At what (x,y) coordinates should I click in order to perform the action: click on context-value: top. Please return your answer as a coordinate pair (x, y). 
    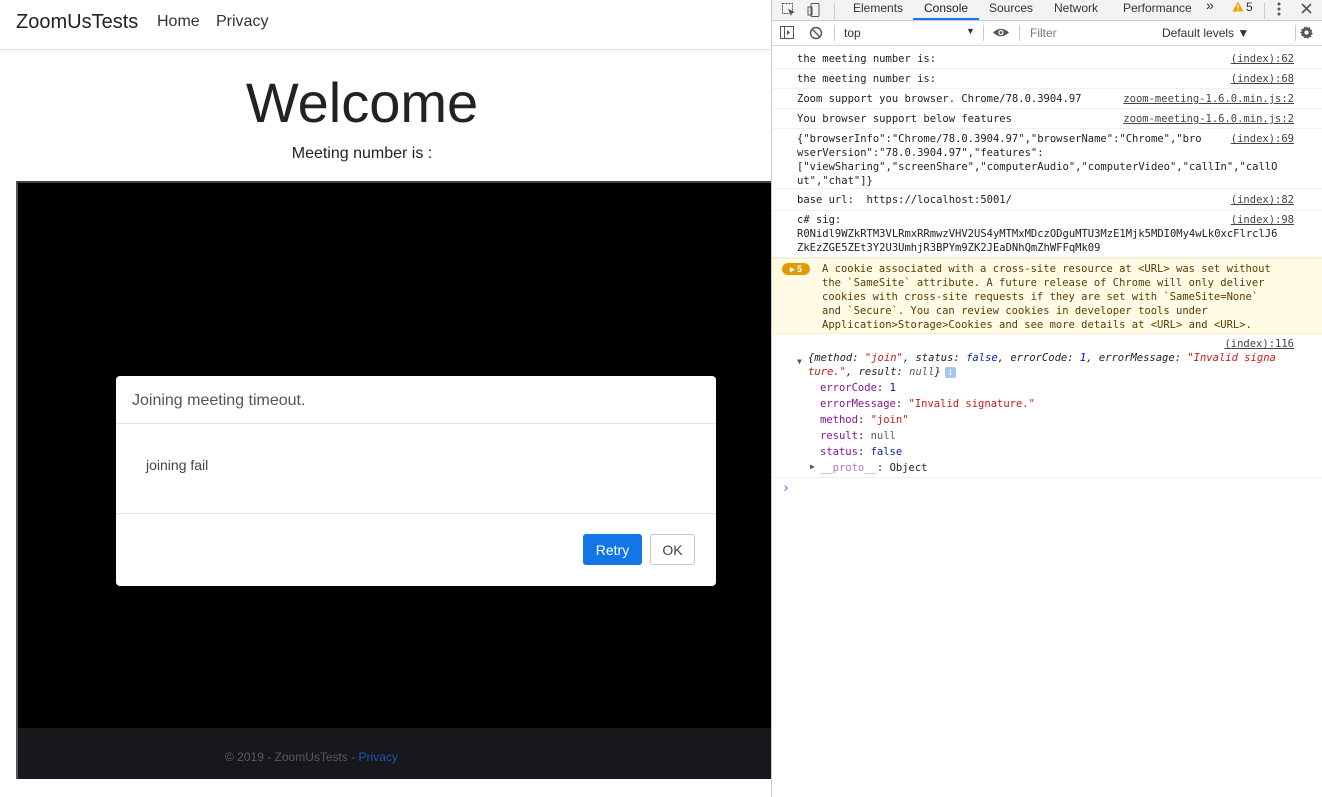
    Looking at the image, I should click on (852, 33).